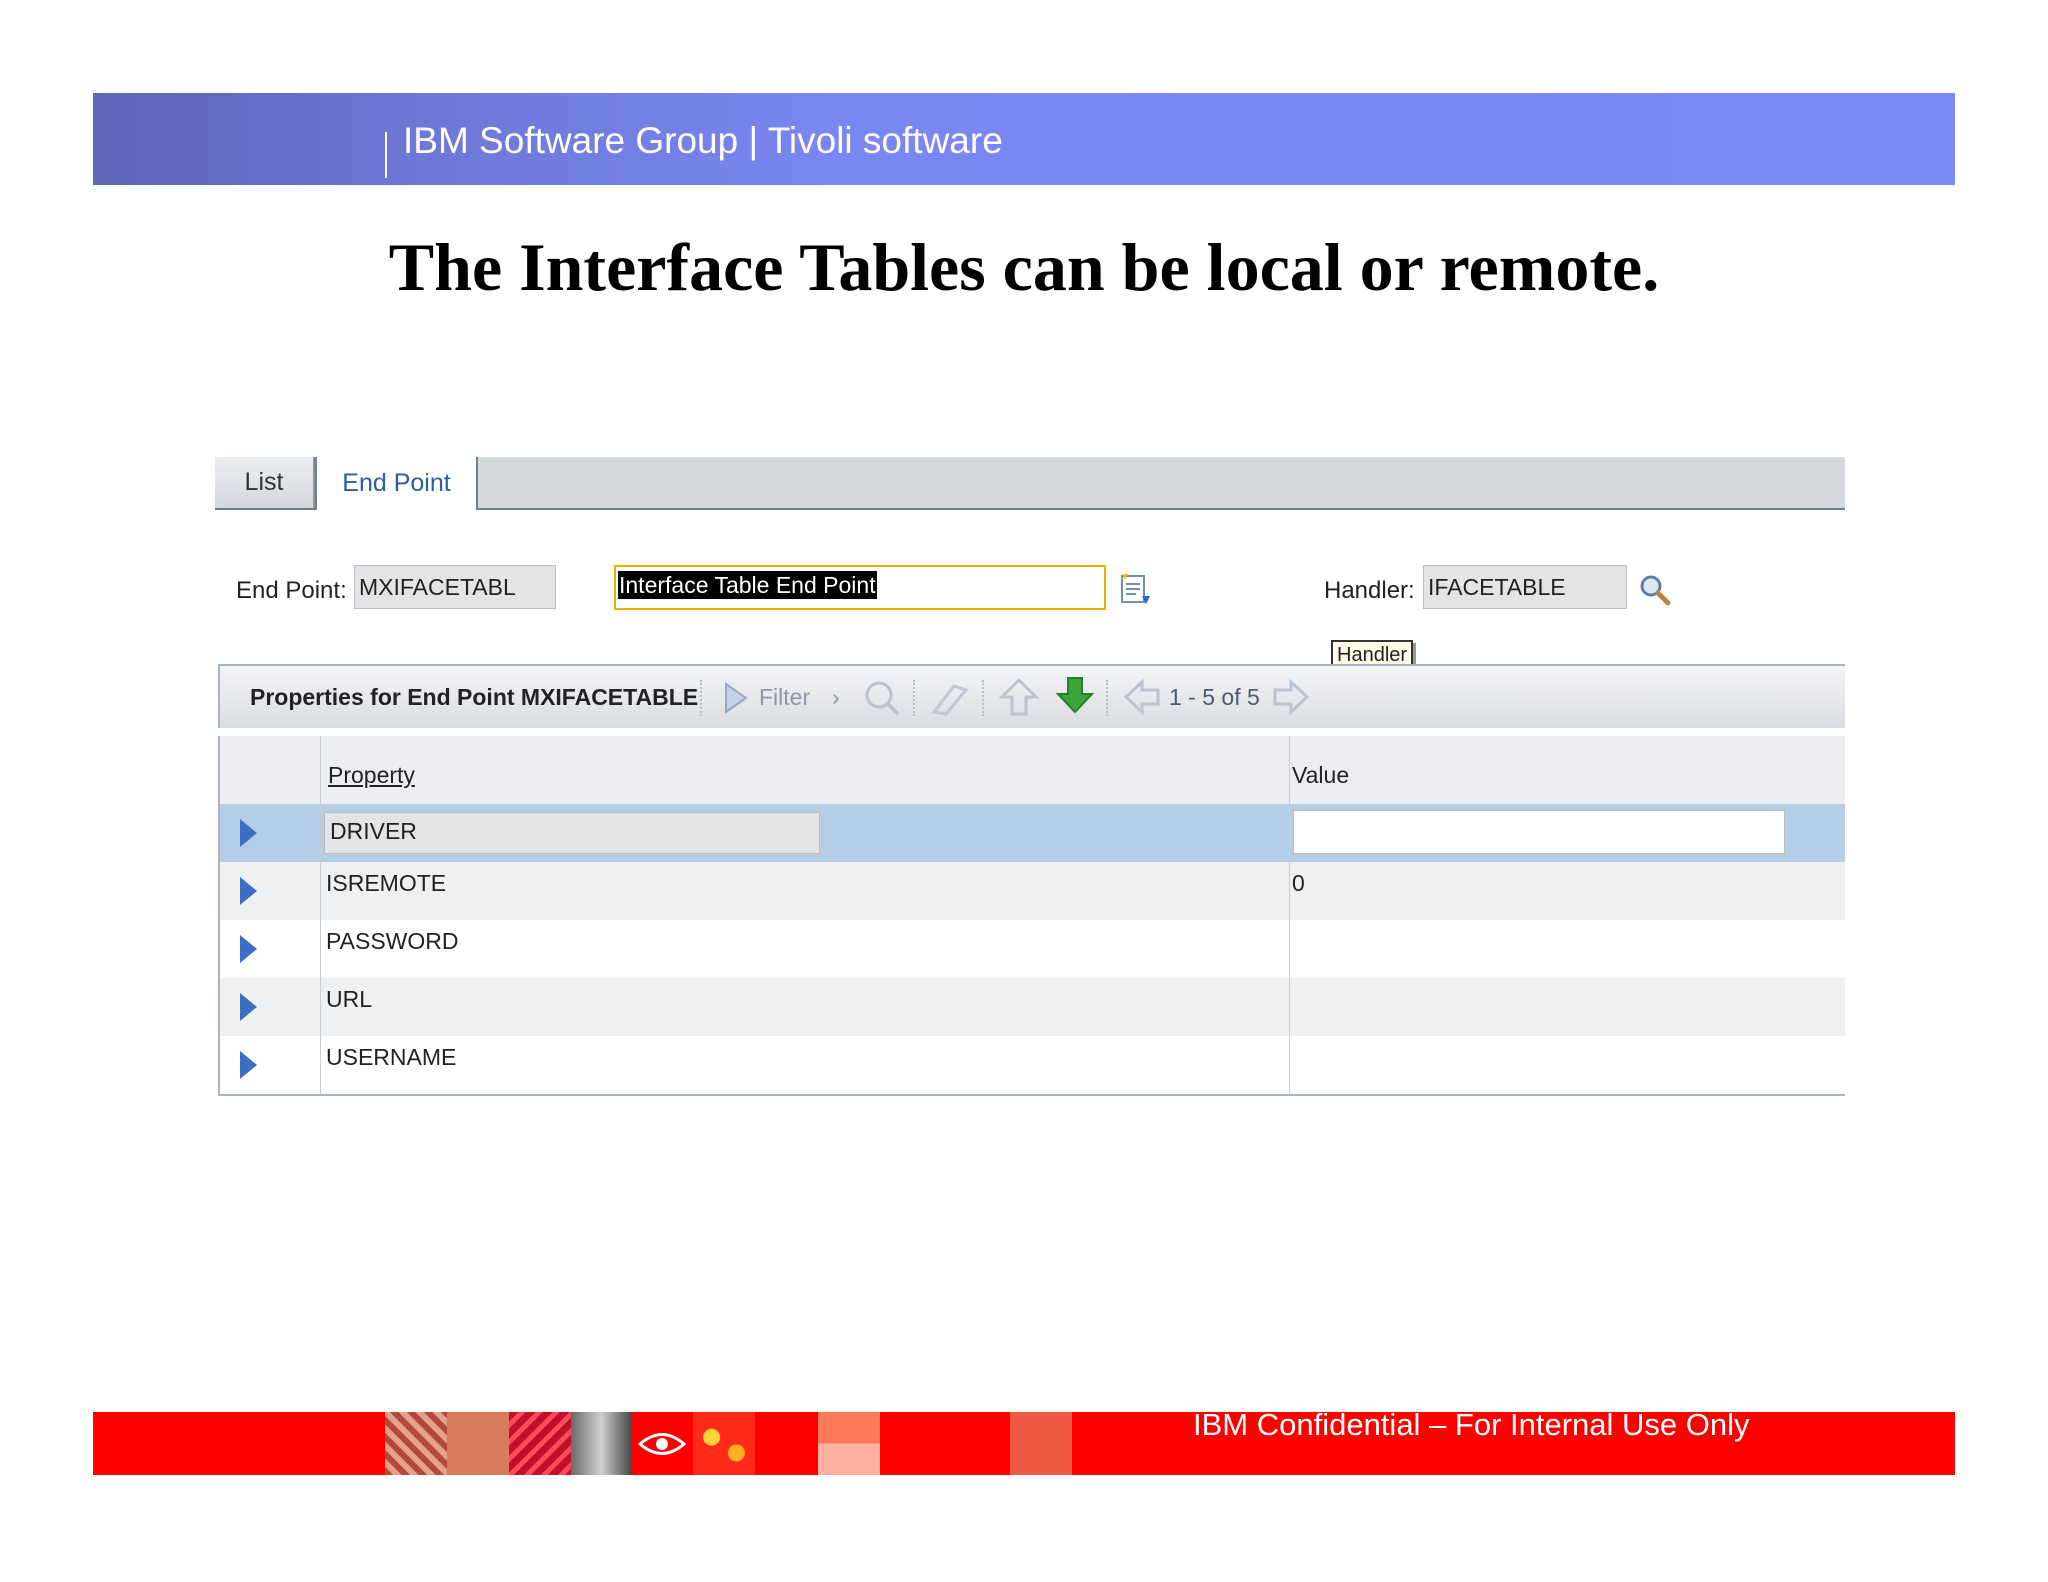 The width and height of the screenshot is (2048, 1582). What do you see at coordinates (747, 585) in the screenshot?
I see `description-selected-text: Interface Table End Point` at bounding box center [747, 585].